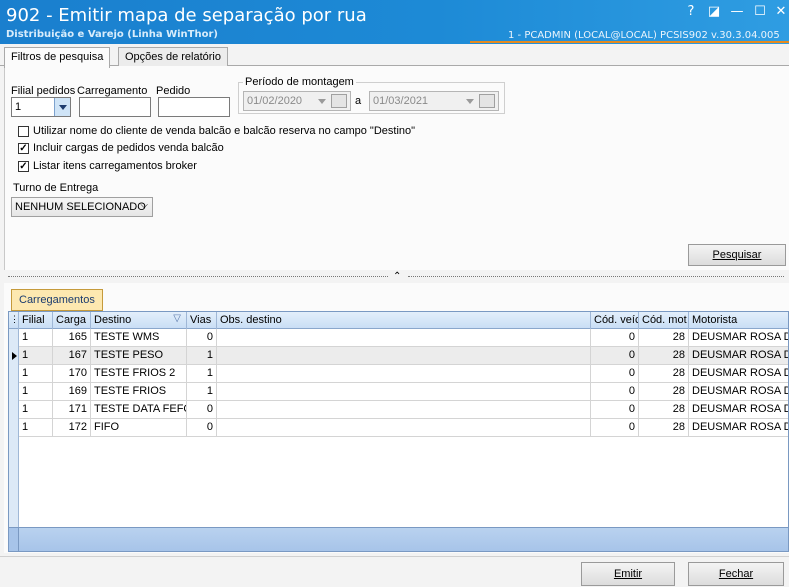 Image resolution: width=789 pixels, height=587 pixels. What do you see at coordinates (14, 320) in the screenshot?
I see `column-chooser-icon: ⋮` at bounding box center [14, 320].